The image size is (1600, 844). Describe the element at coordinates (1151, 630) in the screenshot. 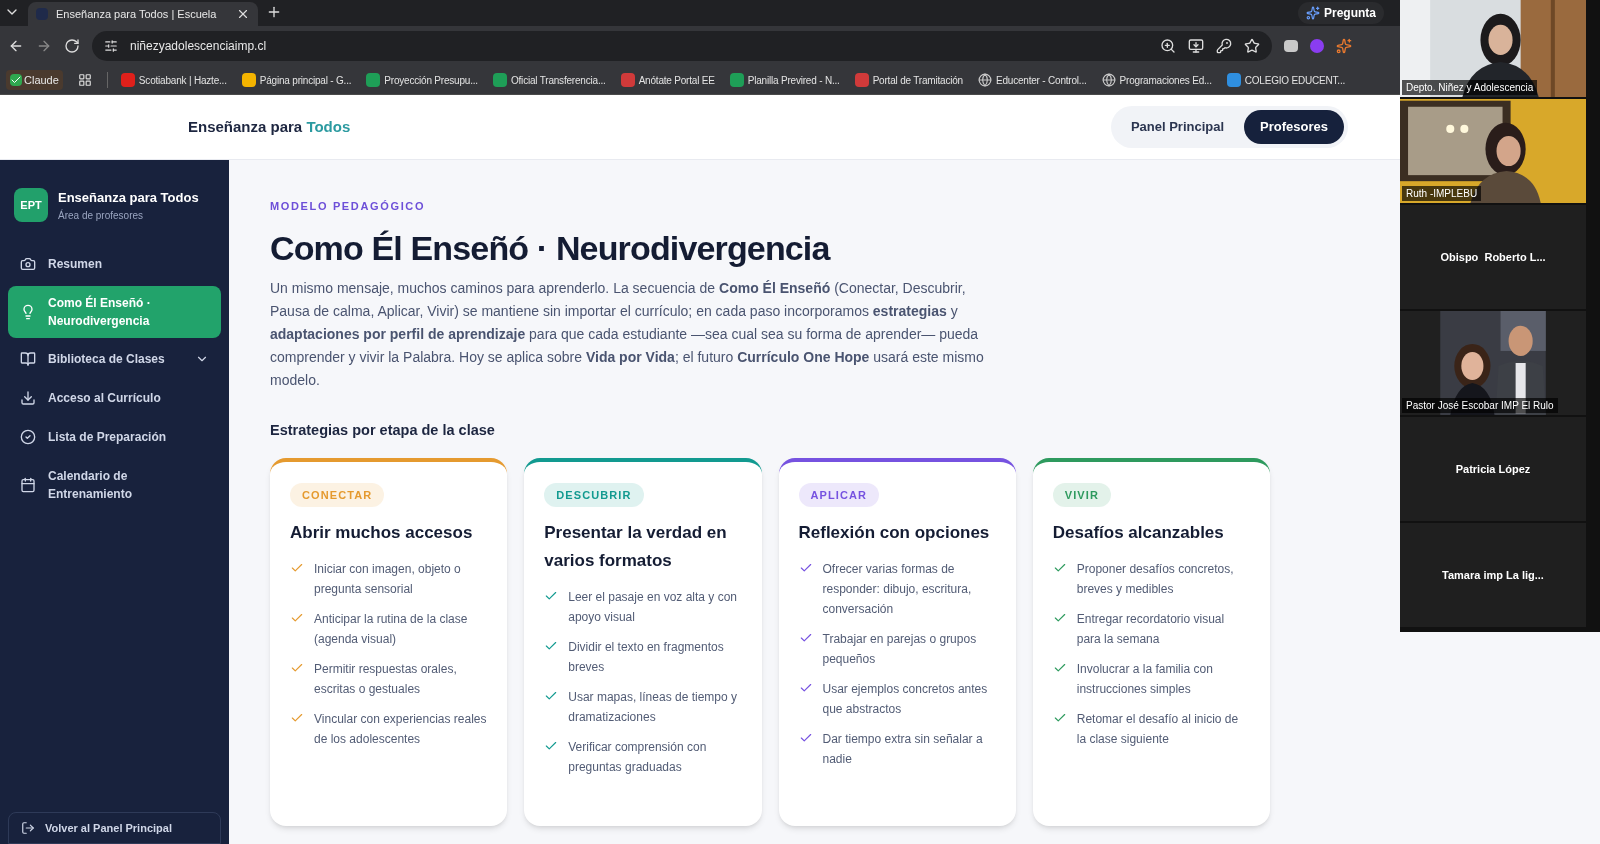

I see `strategy-text: Entregar recordatorio visual para la semana` at that location.